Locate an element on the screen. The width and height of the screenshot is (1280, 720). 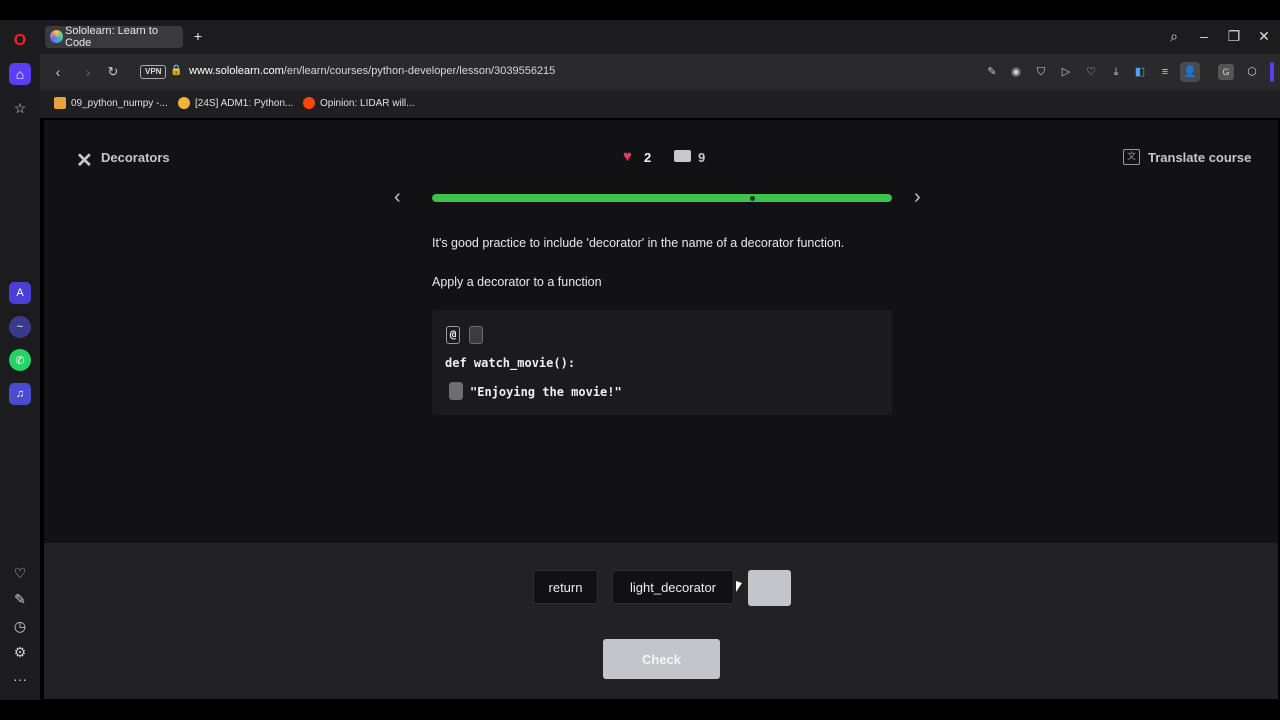
back-icon: ‹ is located at coordinates (58, 72).